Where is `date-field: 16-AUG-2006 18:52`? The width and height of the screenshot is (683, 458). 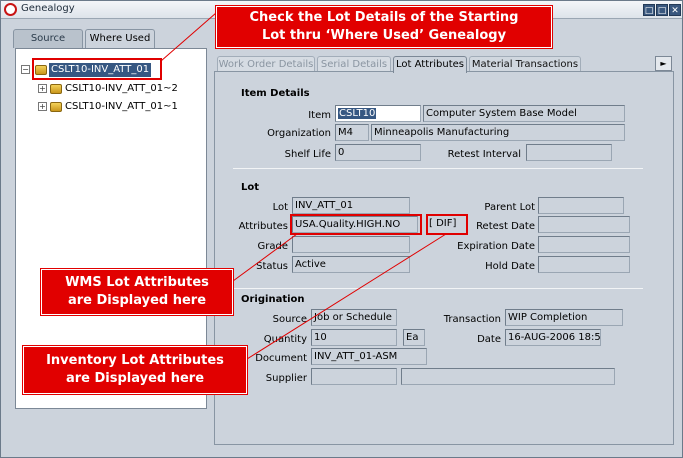
date-field: 16-AUG-2006 18:52 is located at coordinates (553, 337).